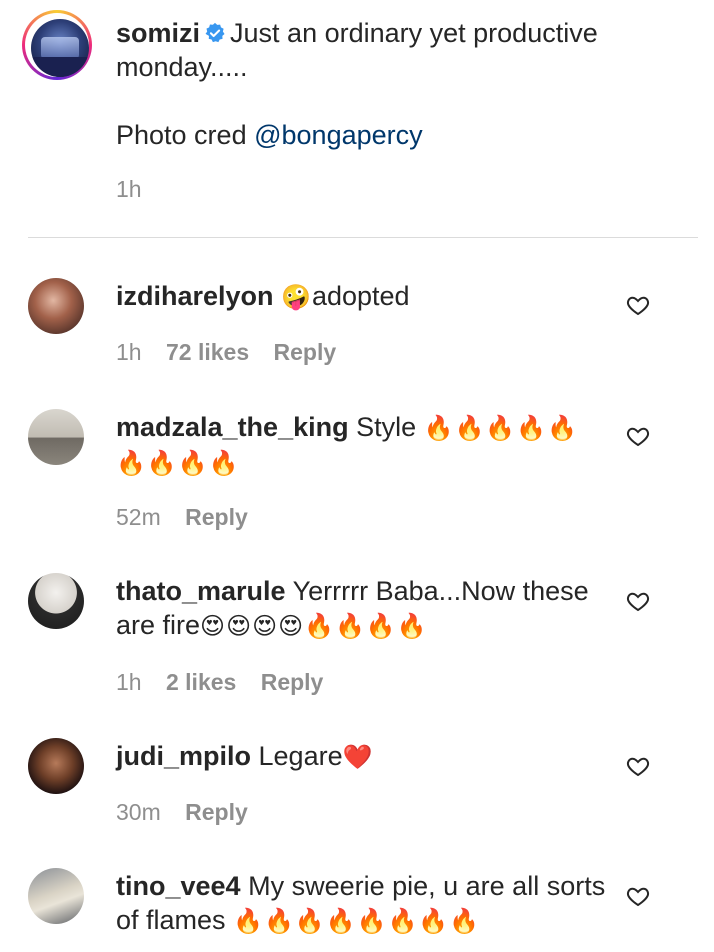 This screenshot has height=952, width=714. Describe the element at coordinates (357, 921) in the screenshot. I see `comment-emoji: 🔥🔥🔥🔥🔥🔥🔥🔥` at that location.